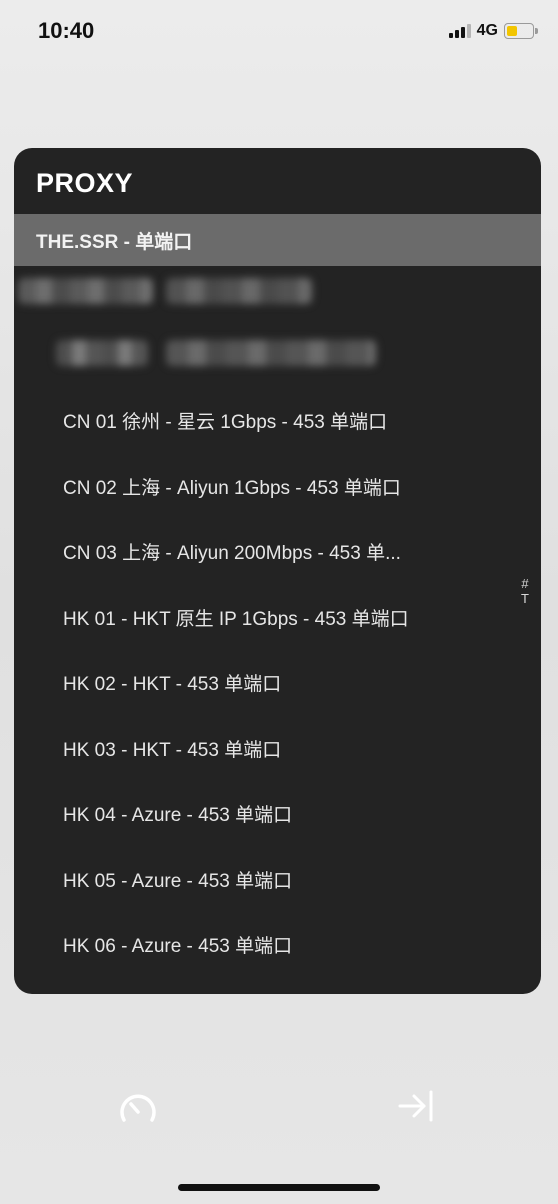  I want to click on exit-arrow-icon, so click(416, 1106).